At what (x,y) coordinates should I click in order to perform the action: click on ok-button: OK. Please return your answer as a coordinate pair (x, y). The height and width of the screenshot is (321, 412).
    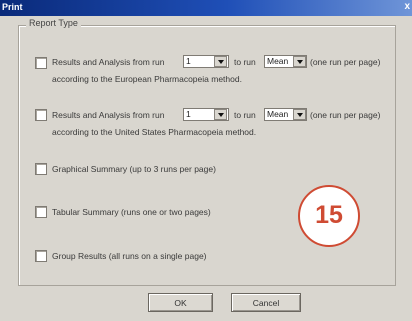
    Looking at the image, I should click on (180, 302).